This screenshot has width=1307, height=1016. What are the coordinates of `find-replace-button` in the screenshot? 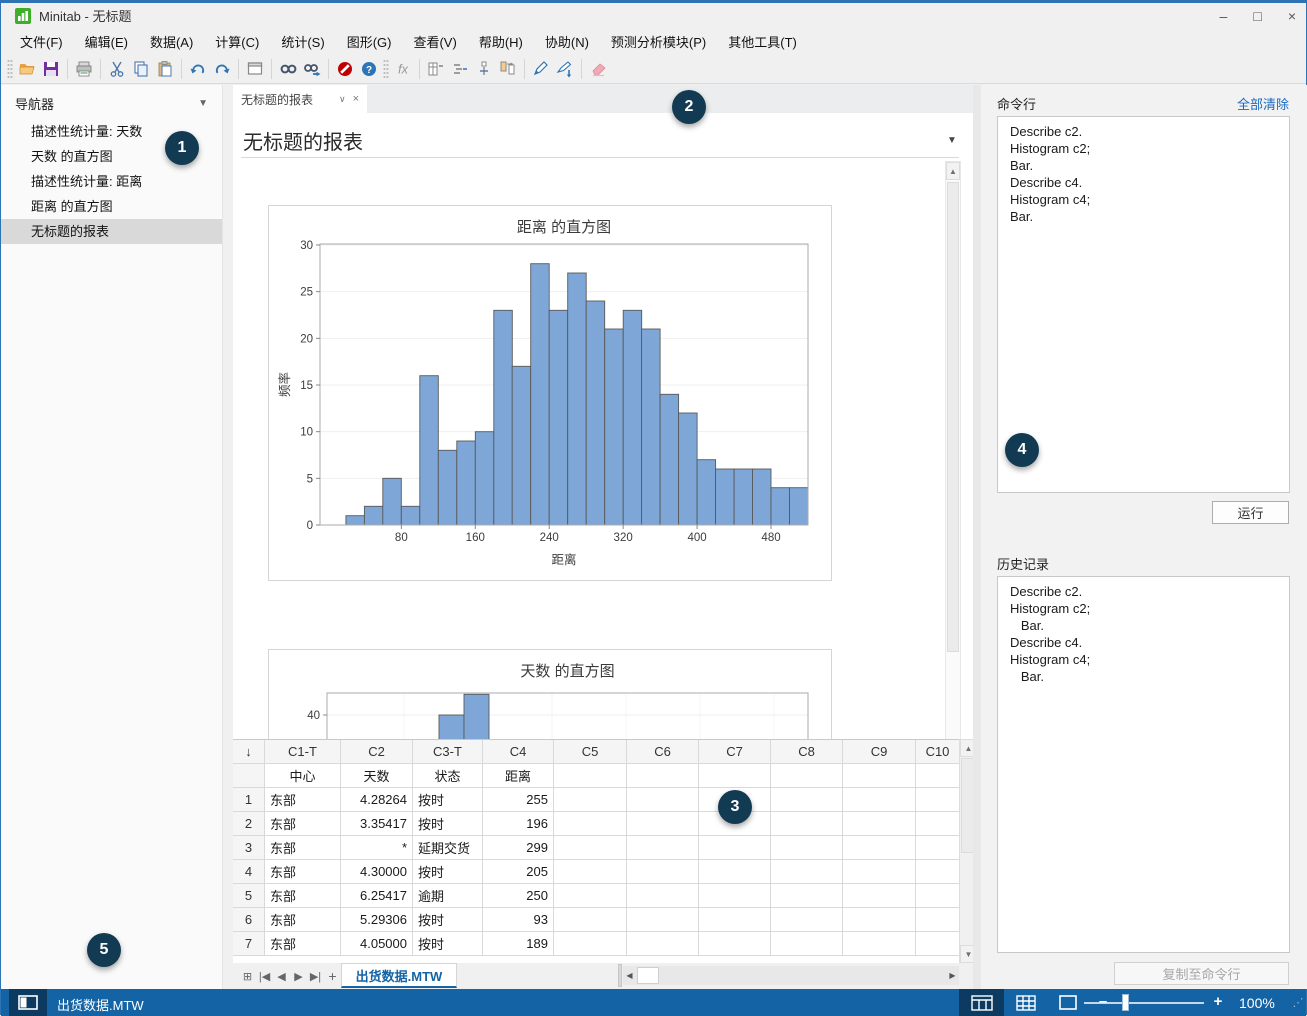 It's located at (312, 69).